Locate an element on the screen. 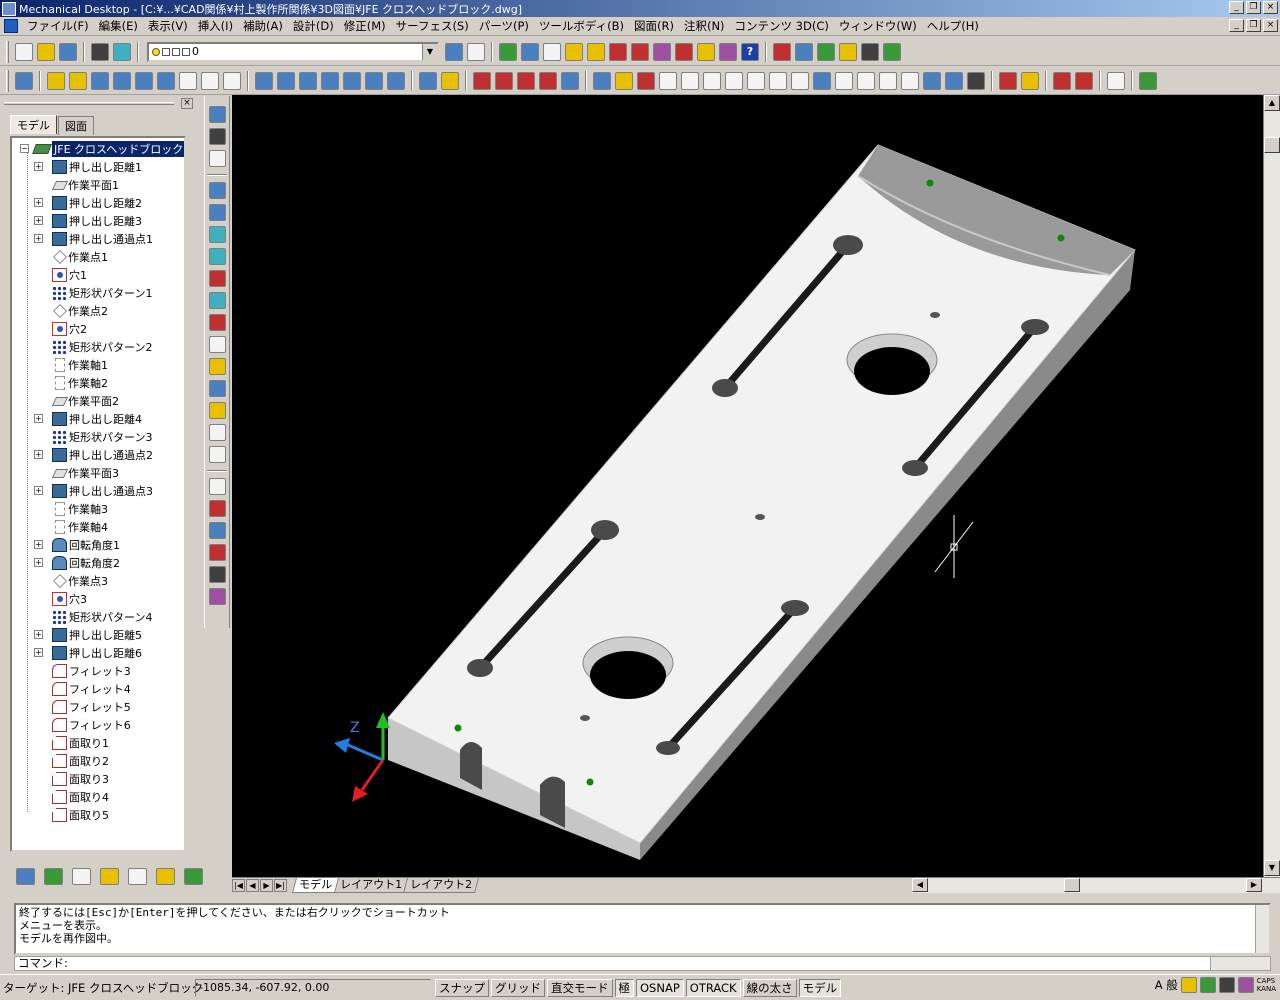  undo-icon is located at coordinates (454, 51).